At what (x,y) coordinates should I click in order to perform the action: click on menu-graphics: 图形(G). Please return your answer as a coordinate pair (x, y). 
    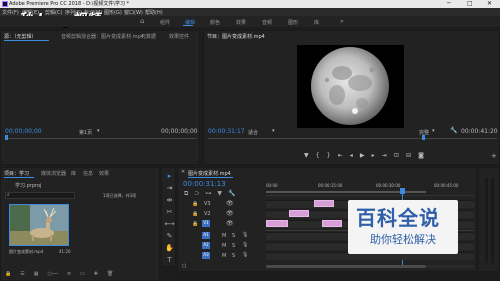
    Looking at the image, I should click on (113, 12).